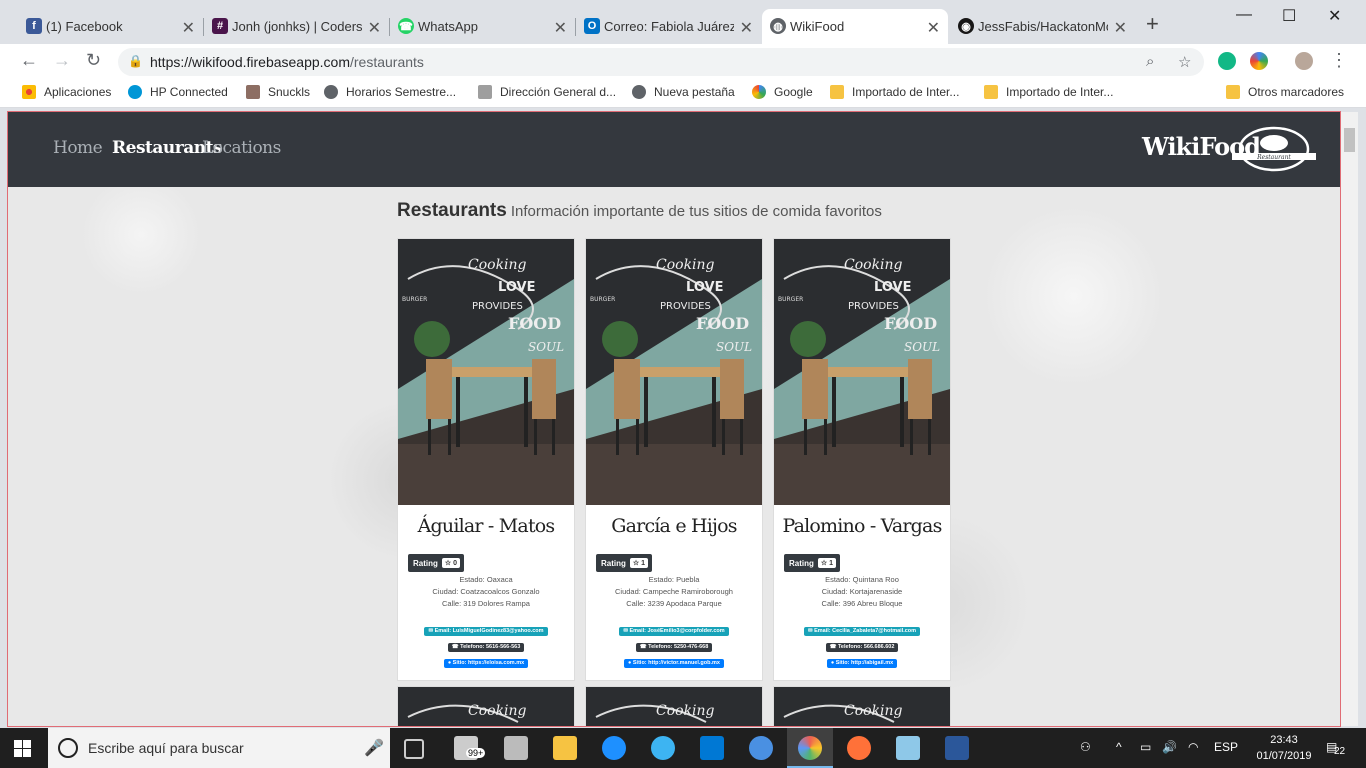 Image resolution: width=1366 pixels, height=768 pixels. What do you see at coordinates (663, 748) in the screenshot?
I see `internet-explorer-icon` at bounding box center [663, 748].